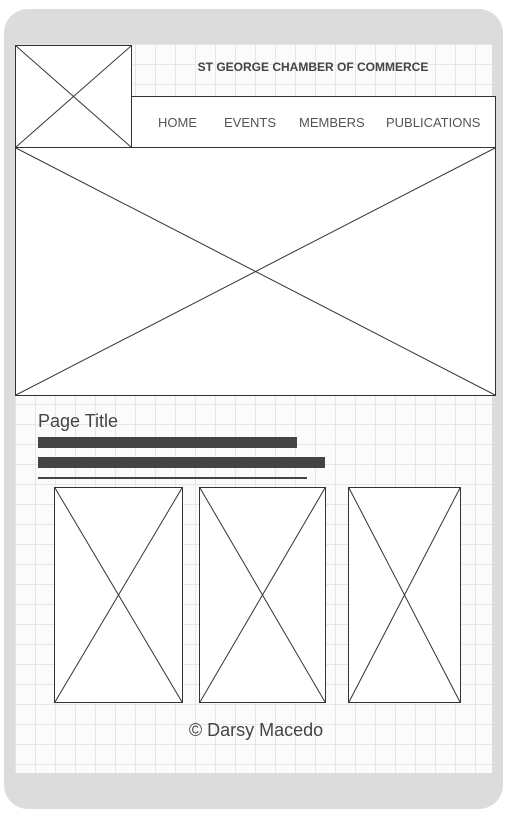 This screenshot has height=821, width=512. Describe the element at coordinates (433, 122) in the screenshot. I see `nav-item-publications: PUBLICATIONS` at that location.